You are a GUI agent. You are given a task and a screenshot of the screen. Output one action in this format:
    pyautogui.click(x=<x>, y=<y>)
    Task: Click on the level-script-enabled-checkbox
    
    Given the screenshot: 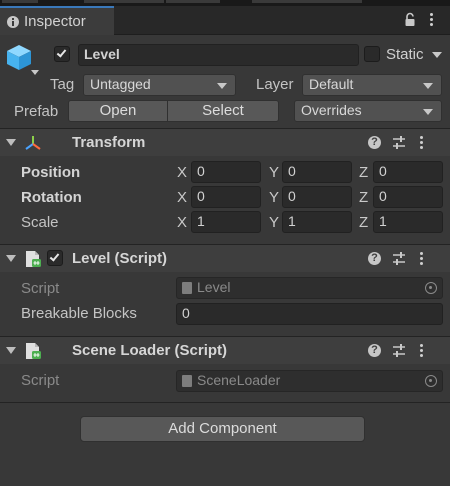 What is the action you would take?
    pyautogui.click(x=55, y=258)
    